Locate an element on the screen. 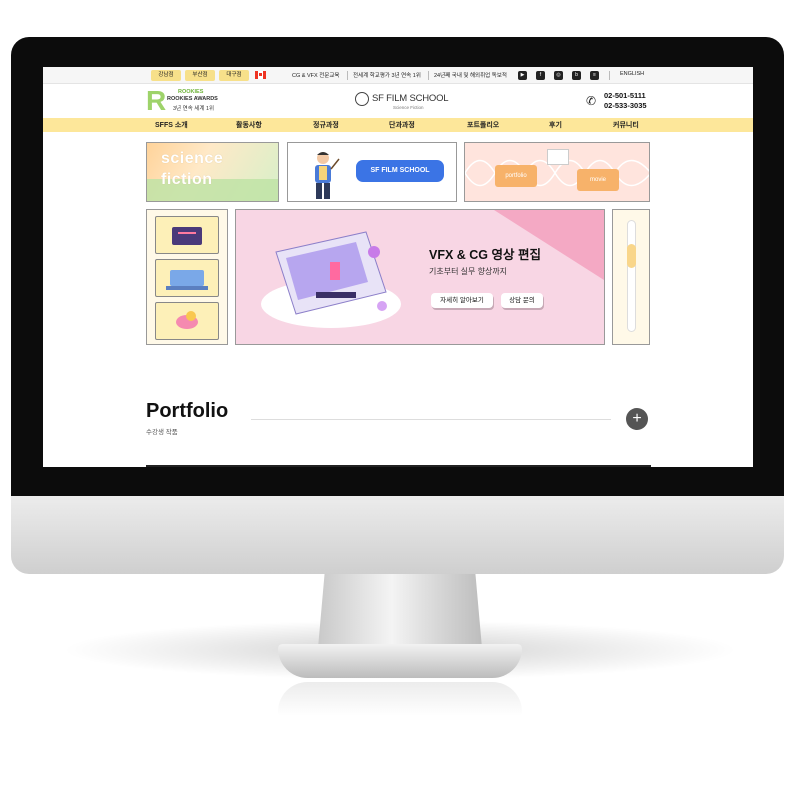 The height and width of the screenshot is (800, 800). nav-item-sffs-intro: SFFS 소개 is located at coordinates (171, 125).